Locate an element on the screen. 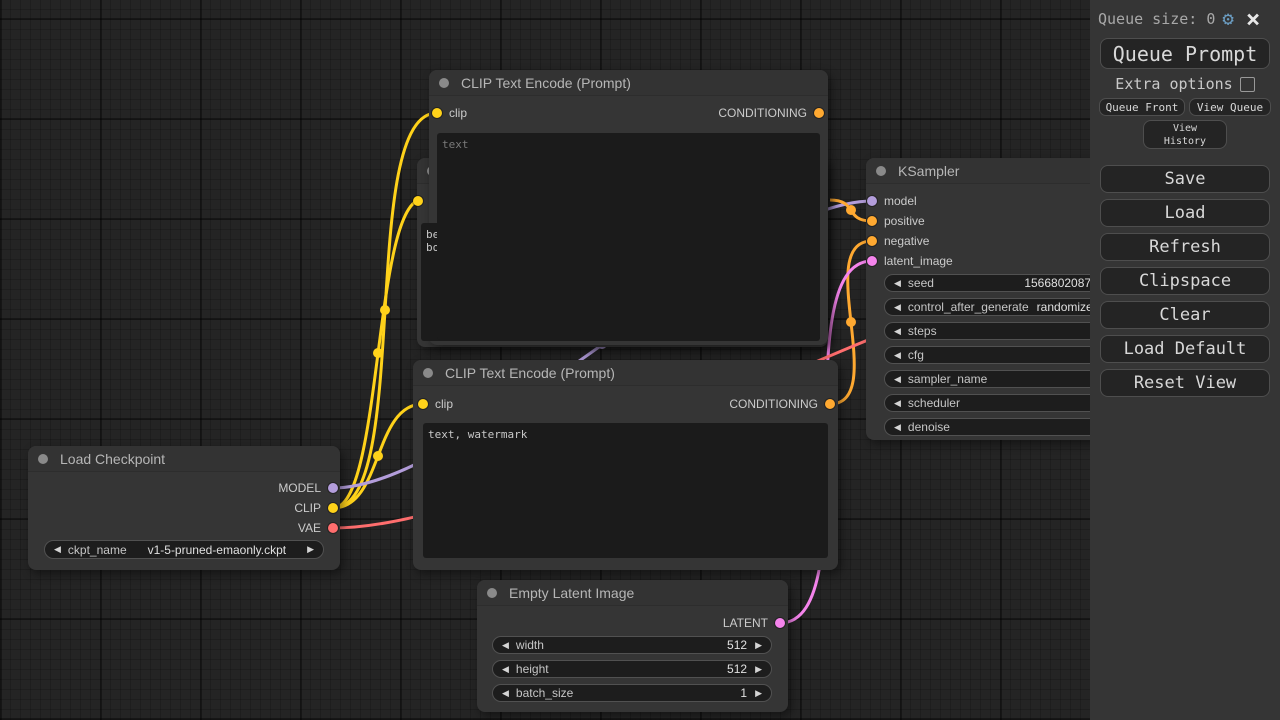 The image size is (1280, 720). extra-options-checkbox is located at coordinates (1247, 84).